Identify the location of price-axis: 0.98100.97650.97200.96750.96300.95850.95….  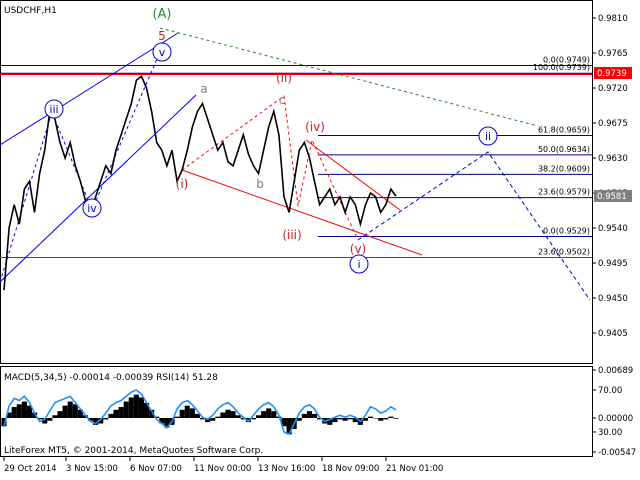
(610, 176).